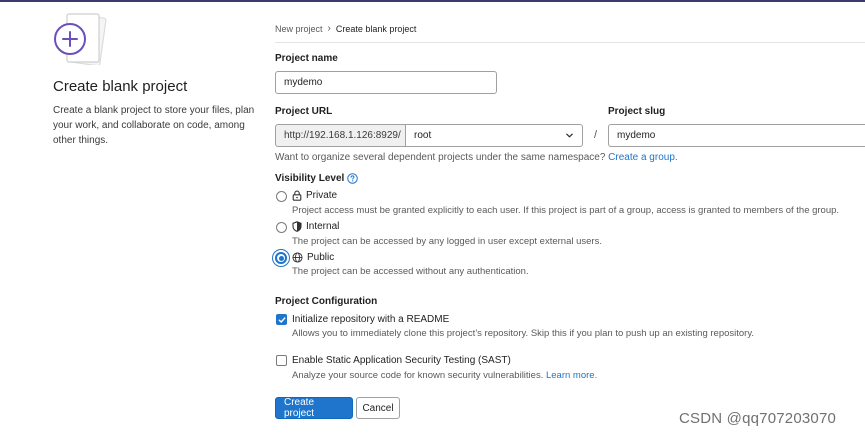 Image resolution: width=865 pixels, height=438 pixels. What do you see at coordinates (570, 42) in the screenshot?
I see `divider` at bounding box center [570, 42].